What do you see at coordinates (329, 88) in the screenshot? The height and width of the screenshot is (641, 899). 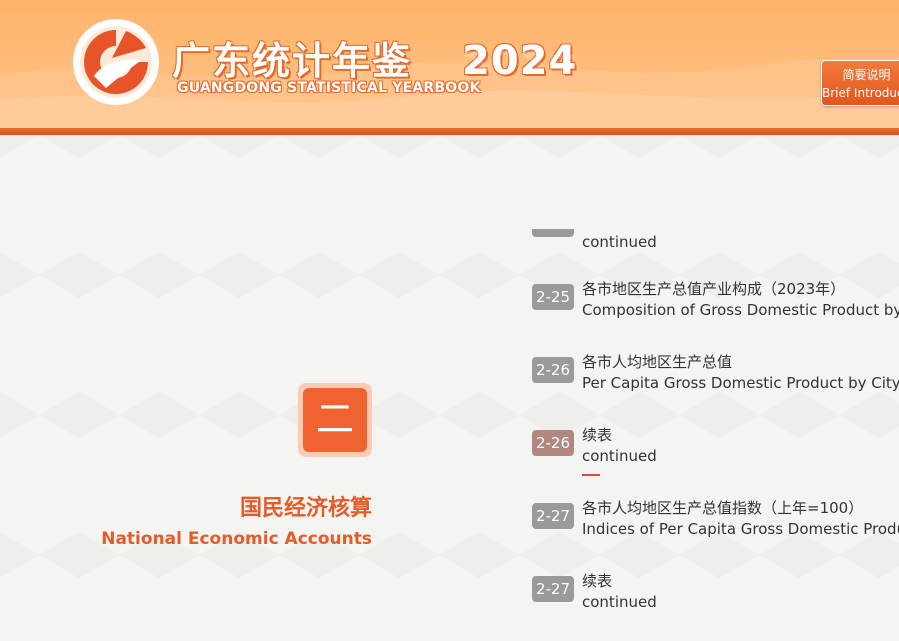 I see `title-english: GUANGDONG STATISTICAL YEARBOOK` at bounding box center [329, 88].